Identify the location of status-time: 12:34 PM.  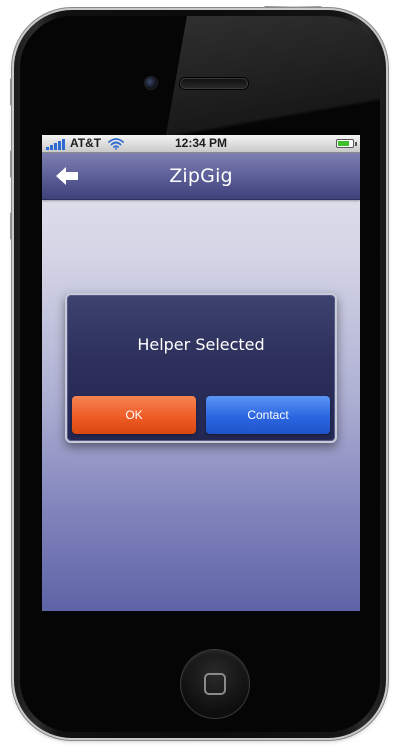
(201, 143).